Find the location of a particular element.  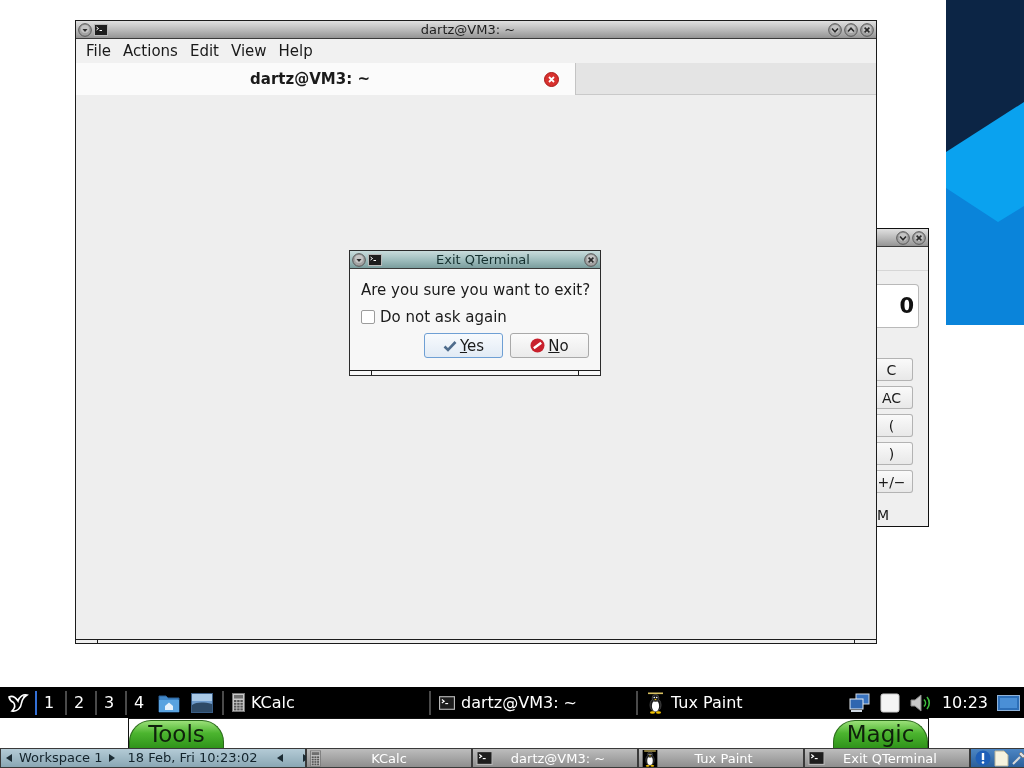

calculator-key: +/− is located at coordinates (895, 481).